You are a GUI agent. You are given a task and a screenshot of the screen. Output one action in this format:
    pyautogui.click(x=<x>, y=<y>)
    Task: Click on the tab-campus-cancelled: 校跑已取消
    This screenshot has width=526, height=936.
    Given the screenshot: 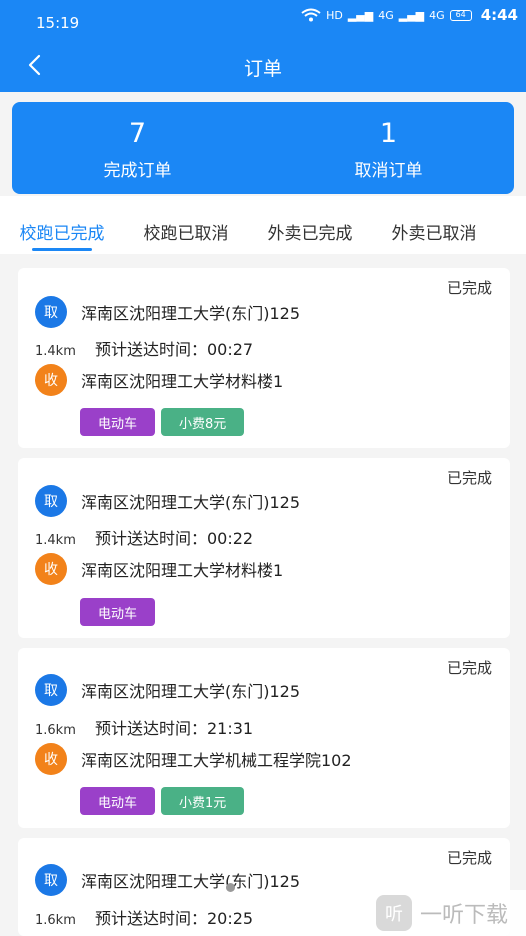 What is the action you would take?
    pyautogui.click(x=186, y=225)
    